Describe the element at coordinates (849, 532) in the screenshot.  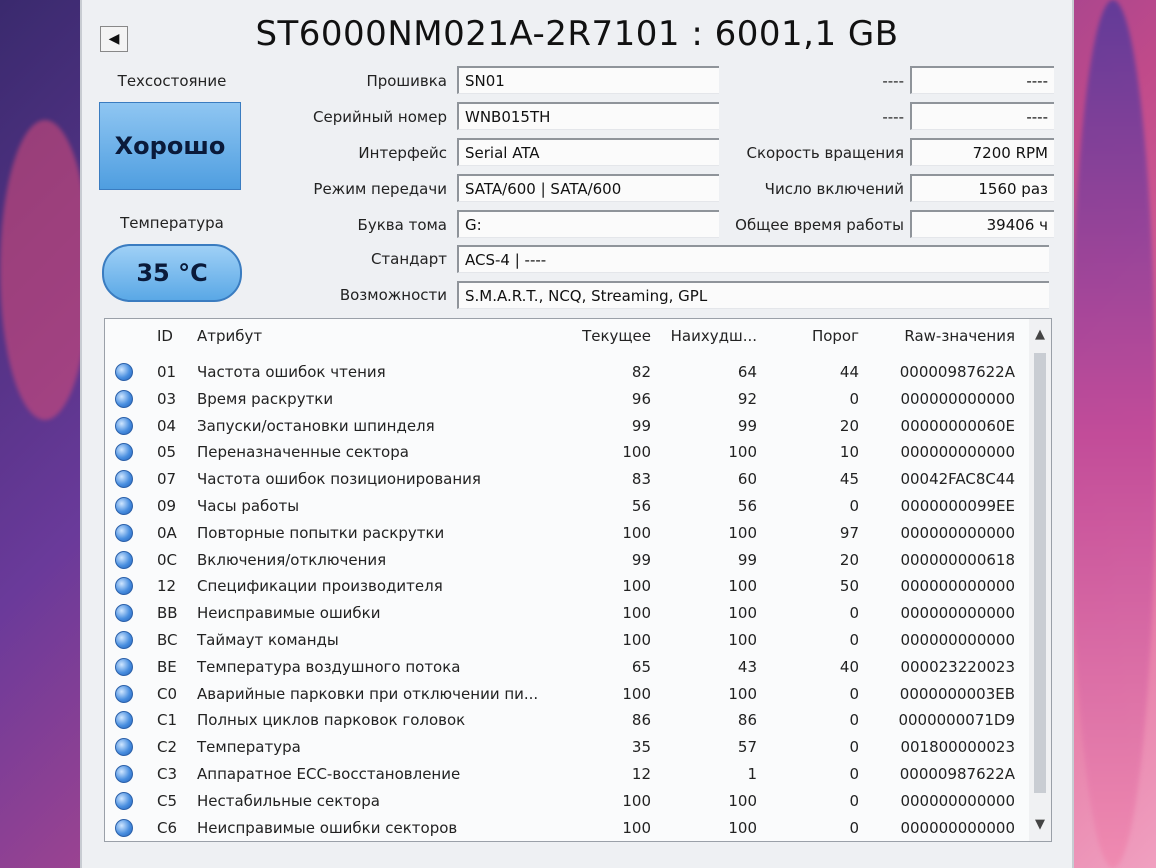
I see `cell-threshold: 97` at that location.